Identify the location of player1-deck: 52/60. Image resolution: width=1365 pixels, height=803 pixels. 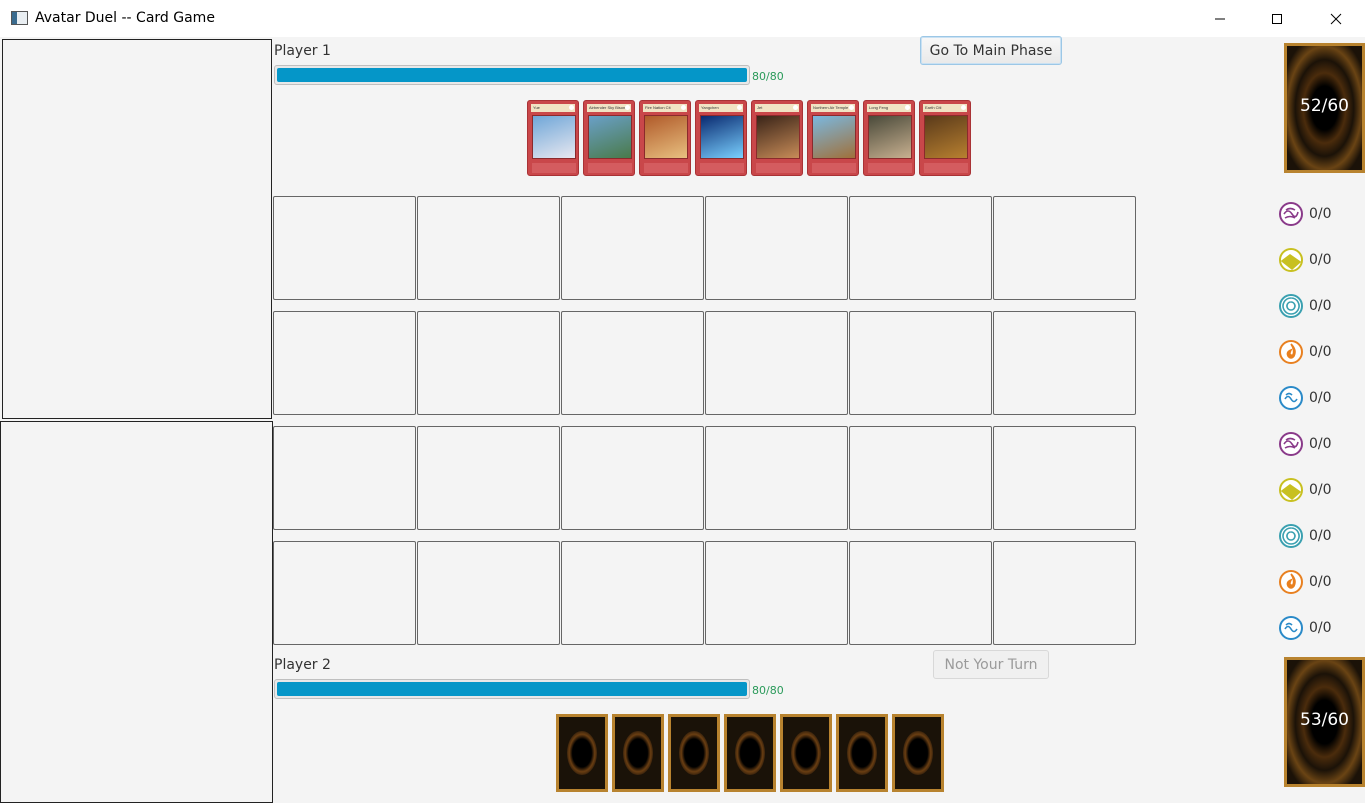
(1324, 108).